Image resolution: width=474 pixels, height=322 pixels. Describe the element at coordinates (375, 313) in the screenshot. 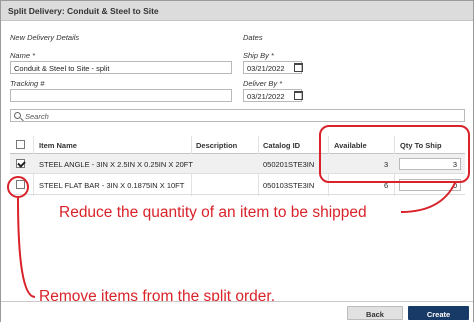

I see `back-button: Back` at that location.